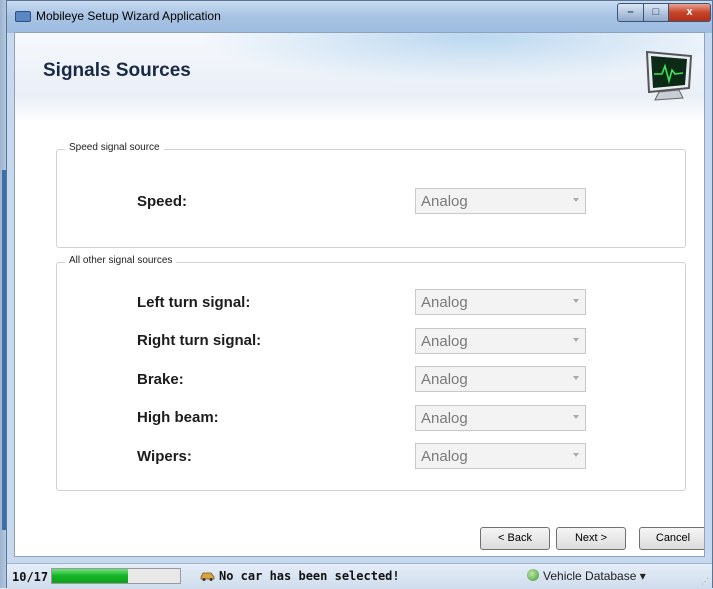  I want to click on speed-group-legend: Speed signal source, so click(114, 147).